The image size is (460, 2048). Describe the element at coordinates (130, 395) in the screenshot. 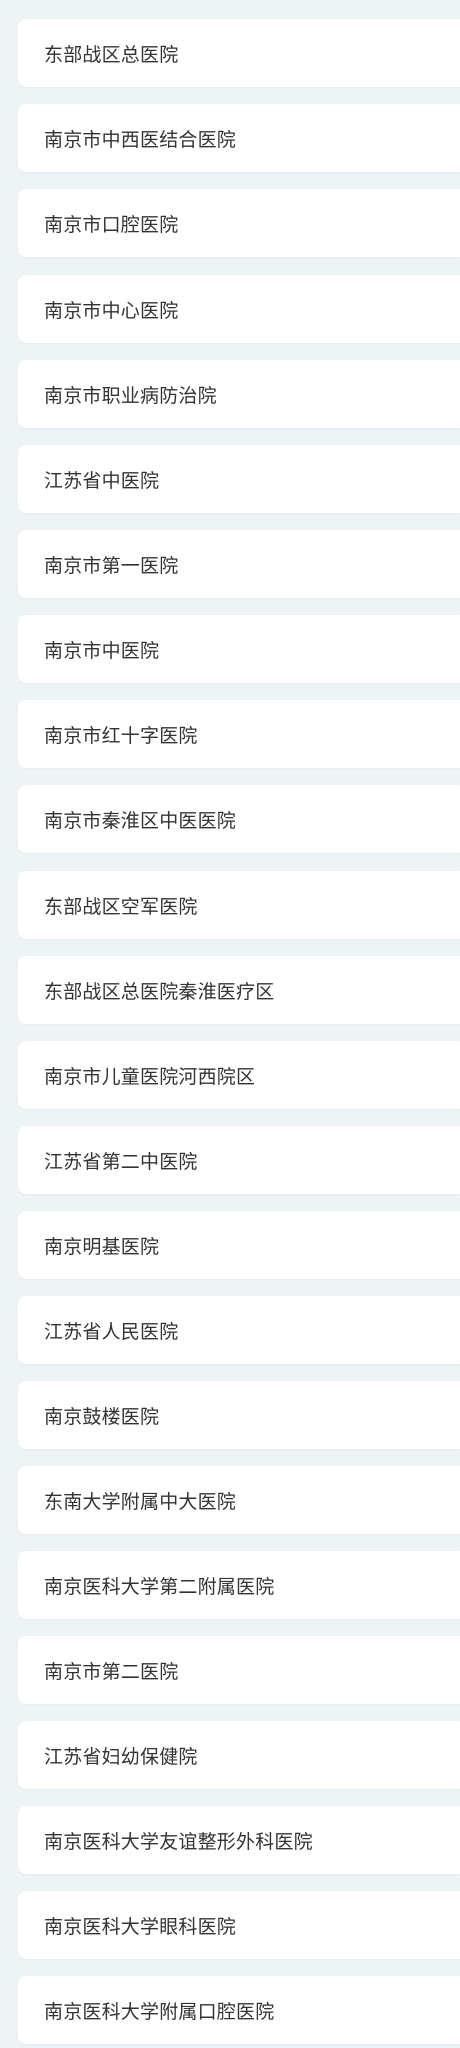

I see `hospital-name: 南京市职业病防治院` at that location.